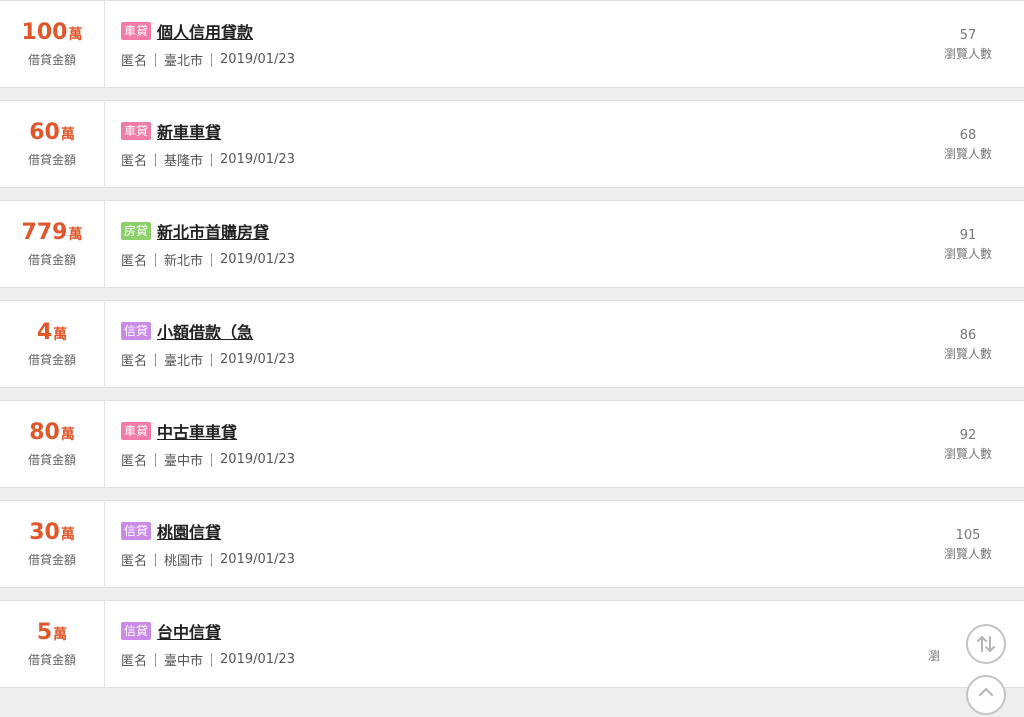  What do you see at coordinates (968, 435) in the screenshot?
I see `view-count-number: 92` at bounding box center [968, 435].